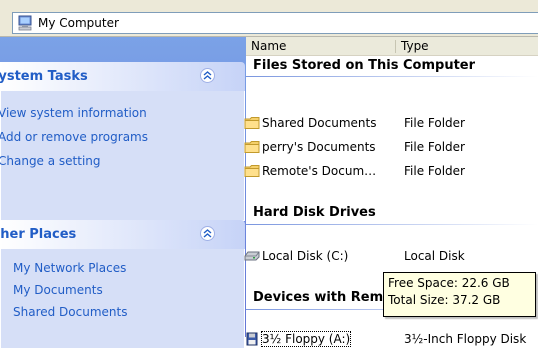  What do you see at coordinates (391, 148) in the screenshot?
I see `list-item: perry's Documents File Folder` at bounding box center [391, 148].